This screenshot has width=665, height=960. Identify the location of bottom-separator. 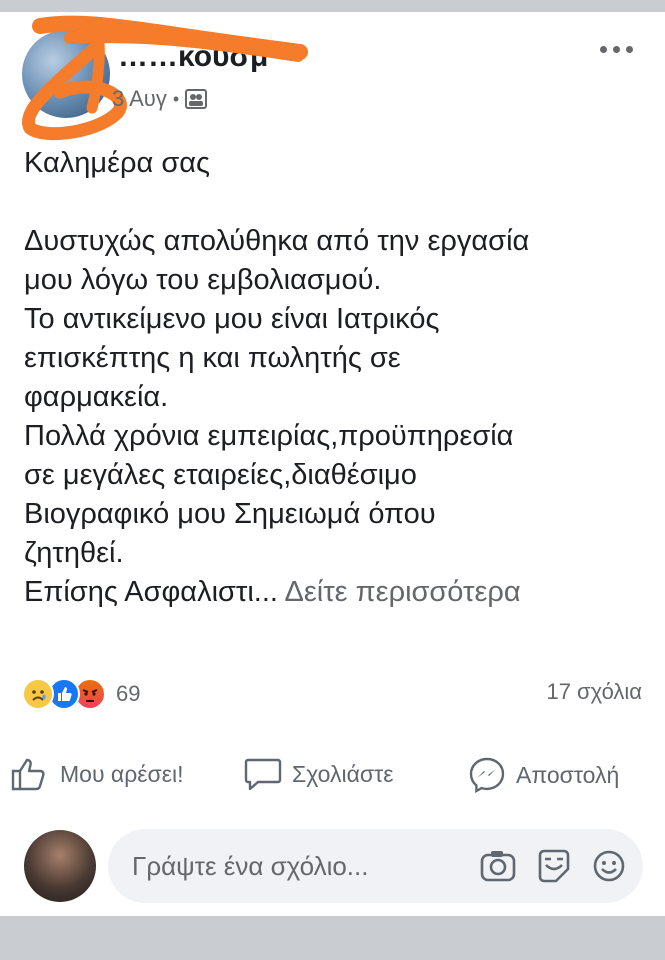
(332, 938).